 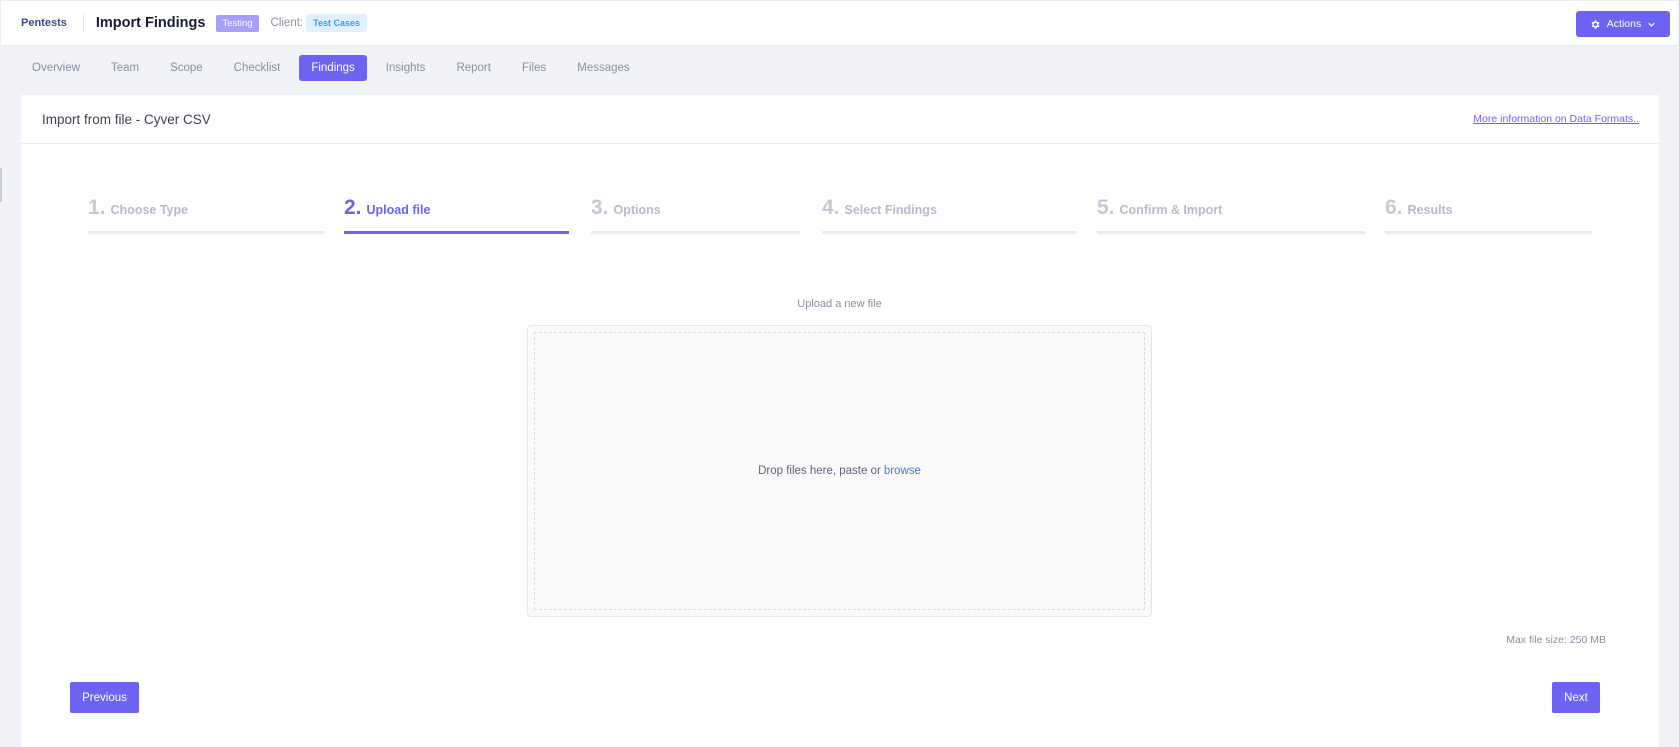 I want to click on tab-files: Files, so click(x=534, y=68).